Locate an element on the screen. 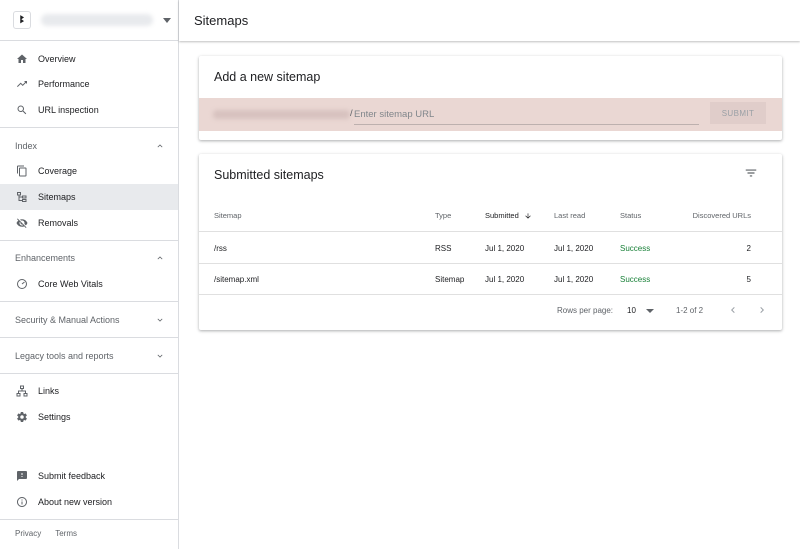 The width and height of the screenshot is (800, 549). section-header-enhancements: Enhancements is located at coordinates (89, 258).